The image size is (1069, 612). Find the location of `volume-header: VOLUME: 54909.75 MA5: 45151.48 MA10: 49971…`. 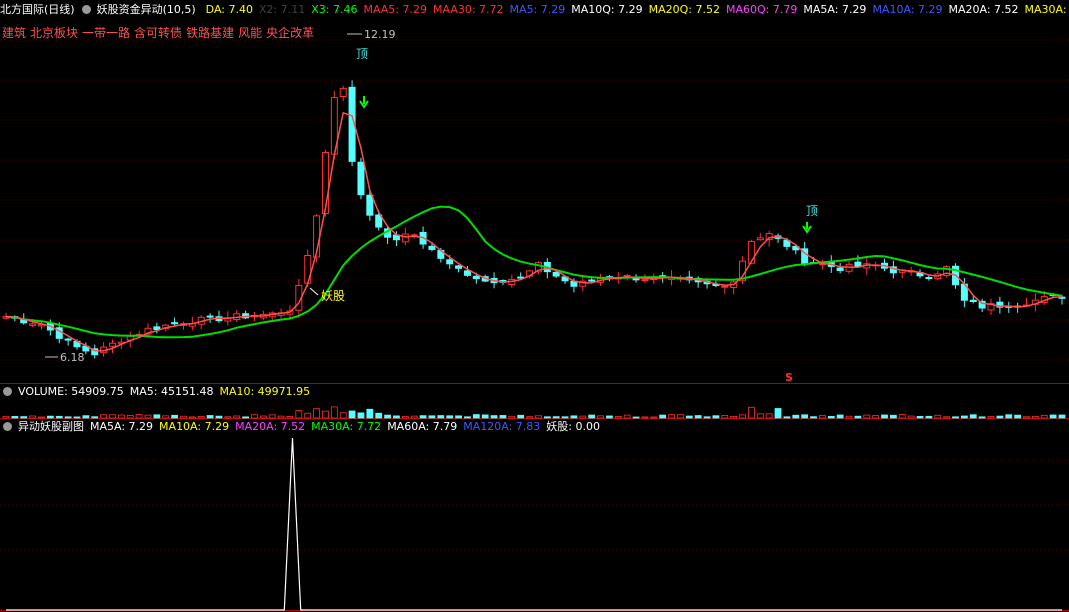

volume-header: VOLUME: 54909.75 MA5: 45151.48 MA10: 49971… is located at coordinates (161, 392).